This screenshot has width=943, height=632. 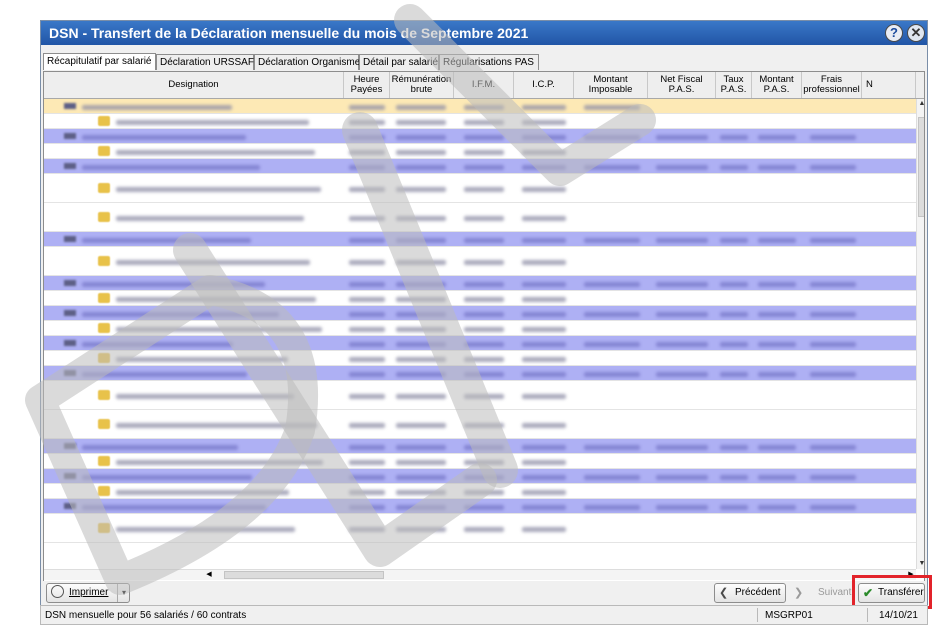 I want to click on print-button: Imprimer ▾, so click(x=88, y=593).